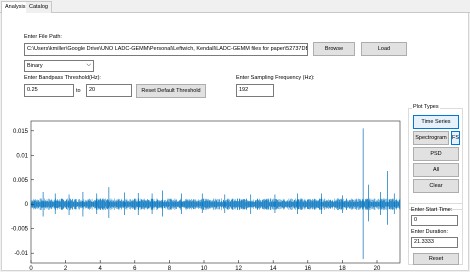 The image size is (470, 272). Describe the element at coordinates (135, 269) in the screenshot. I see `x-tick-label: 6` at that location.